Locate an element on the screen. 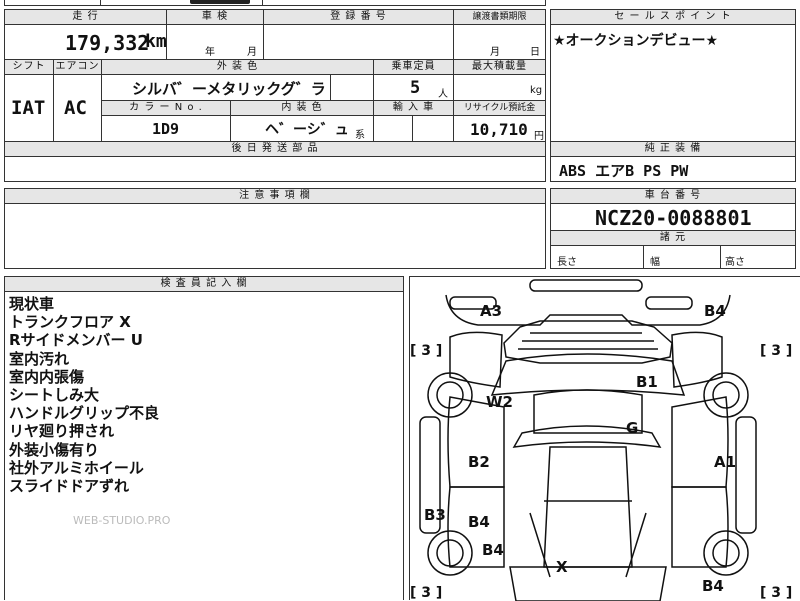 Image resolution: width=800 pixels, height=601 pixels. list-item: スライドドアずれ is located at coordinates (69, 486).